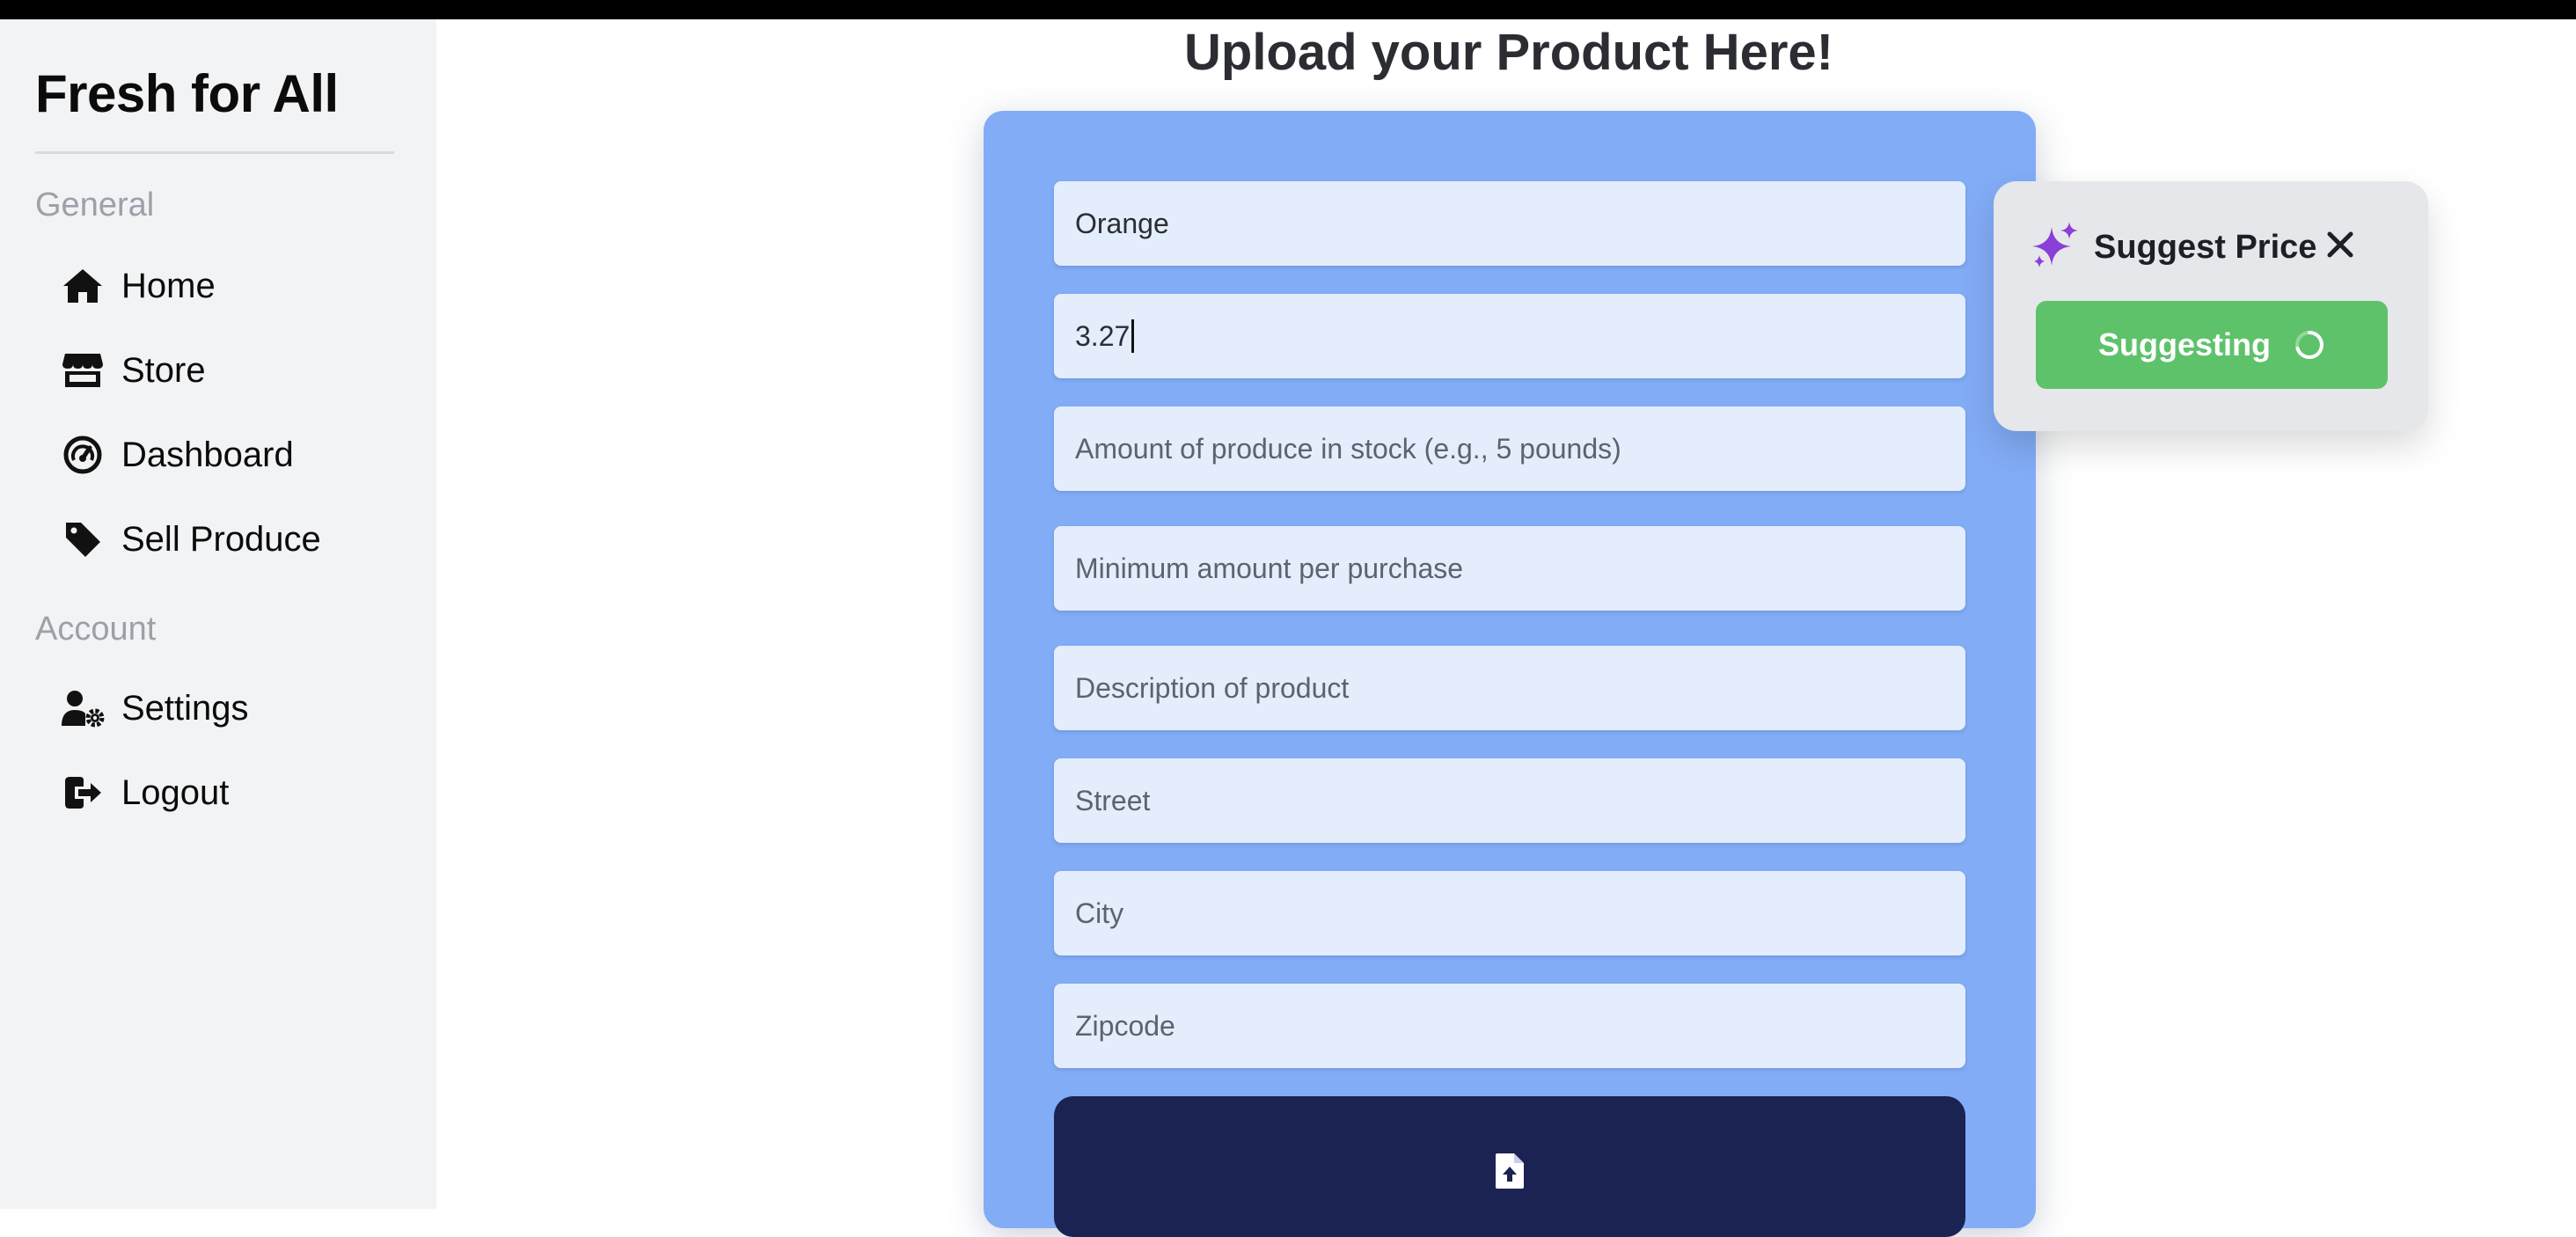 This screenshot has width=2576, height=1237. What do you see at coordinates (96, 629) in the screenshot?
I see `section-label-account: Account` at bounding box center [96, 629].